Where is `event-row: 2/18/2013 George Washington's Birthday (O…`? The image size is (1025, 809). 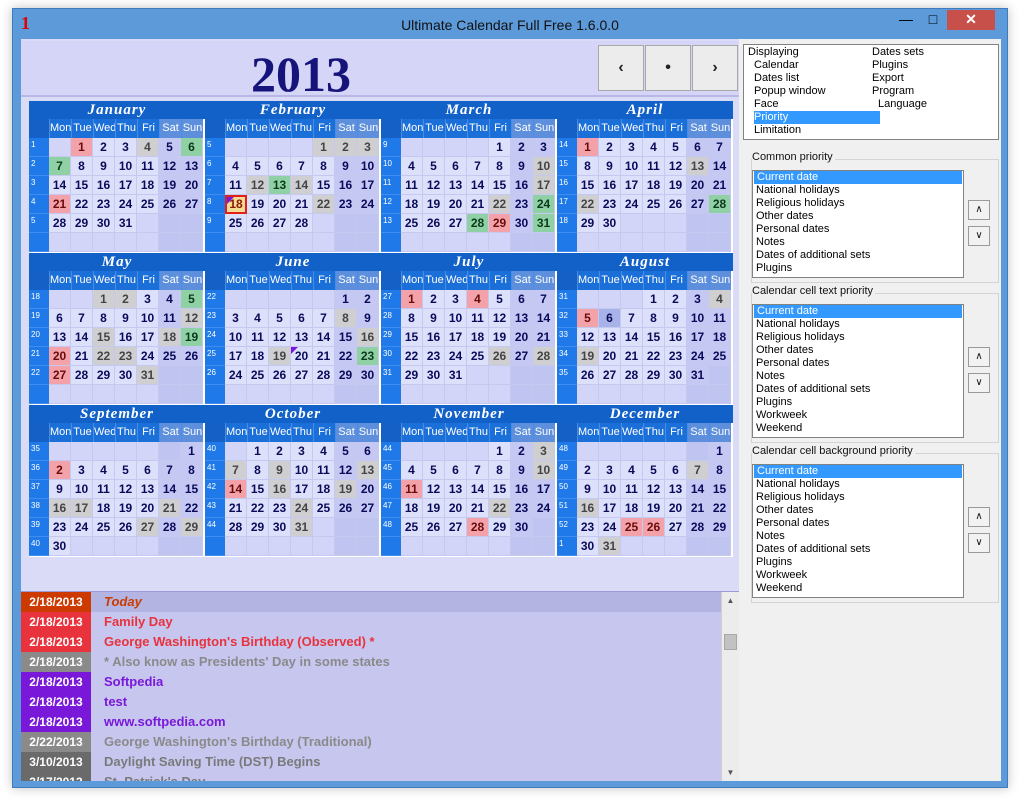 event-row: 2/18/2013 George Washington's Birthday (O… is located at coordinates (371, 642).